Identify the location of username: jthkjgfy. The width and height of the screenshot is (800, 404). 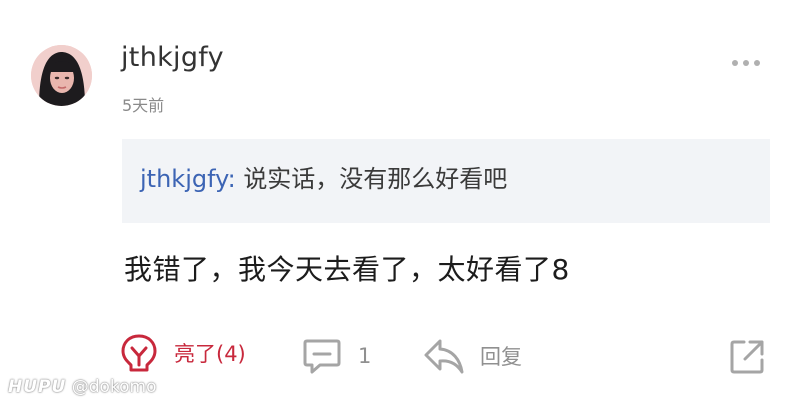
(172, 57).